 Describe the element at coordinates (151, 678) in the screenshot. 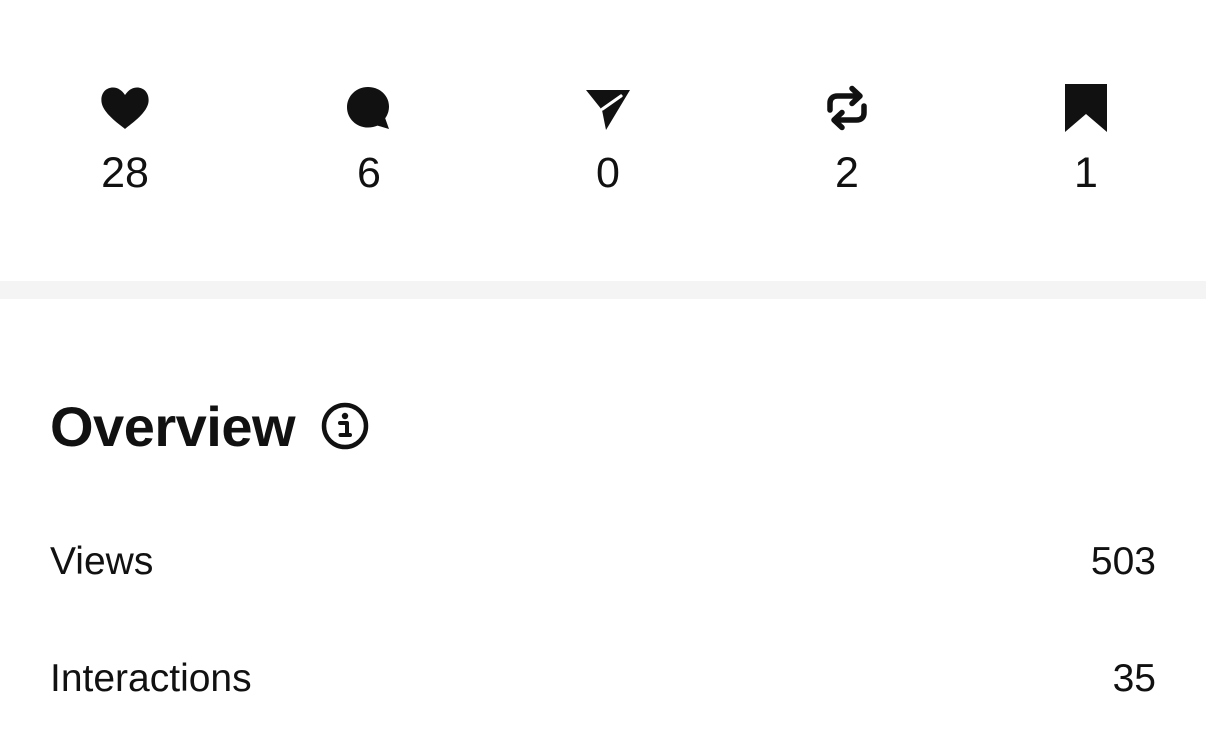

I see `metric-label: Interactions` at that location.